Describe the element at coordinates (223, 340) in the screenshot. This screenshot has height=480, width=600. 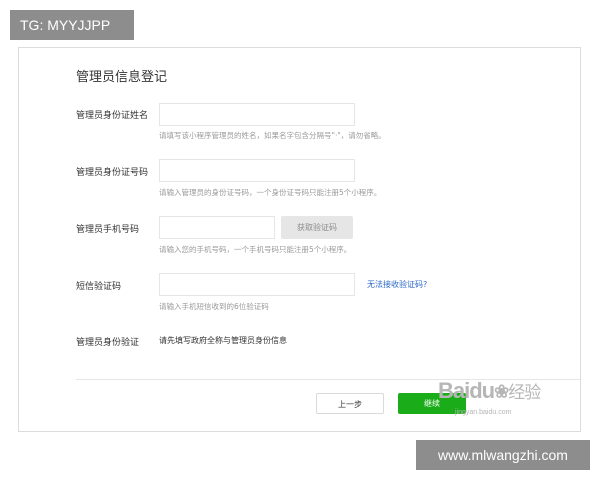
I see `identity-verify-text: 请先填写政府全称与管理员身份信息` at that location.